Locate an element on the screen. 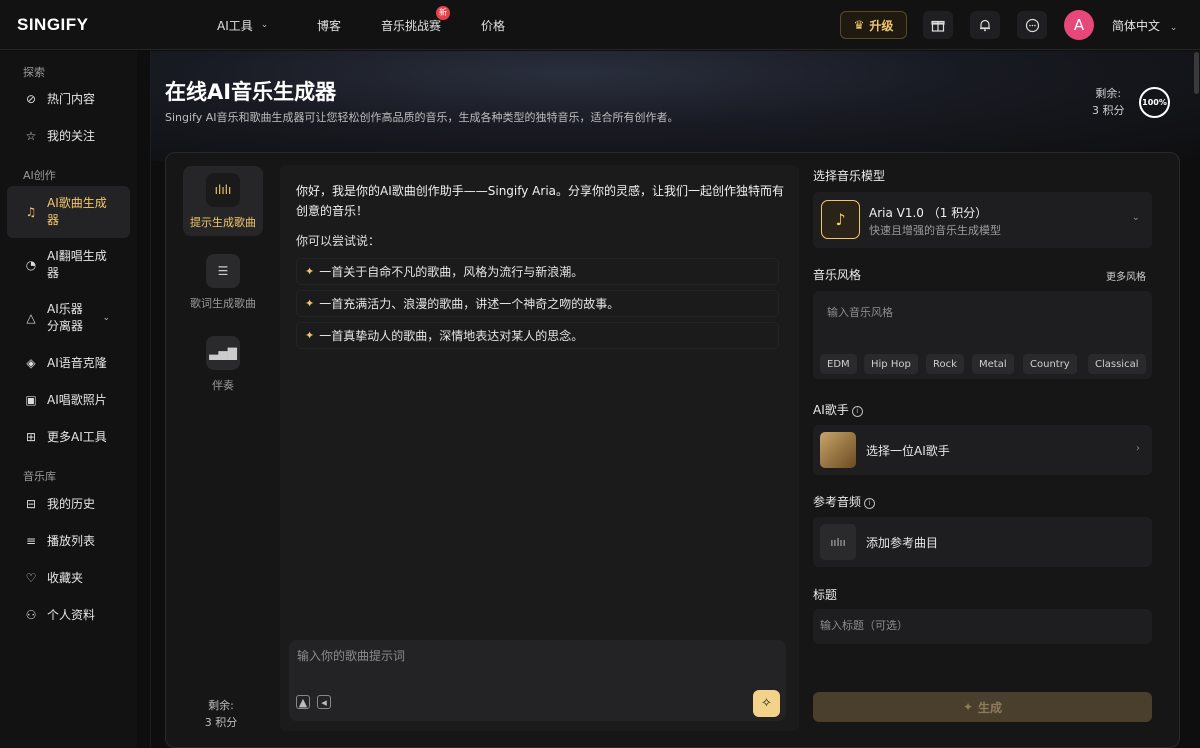  style-tag: Classical is located at coordinates (1117, 364).